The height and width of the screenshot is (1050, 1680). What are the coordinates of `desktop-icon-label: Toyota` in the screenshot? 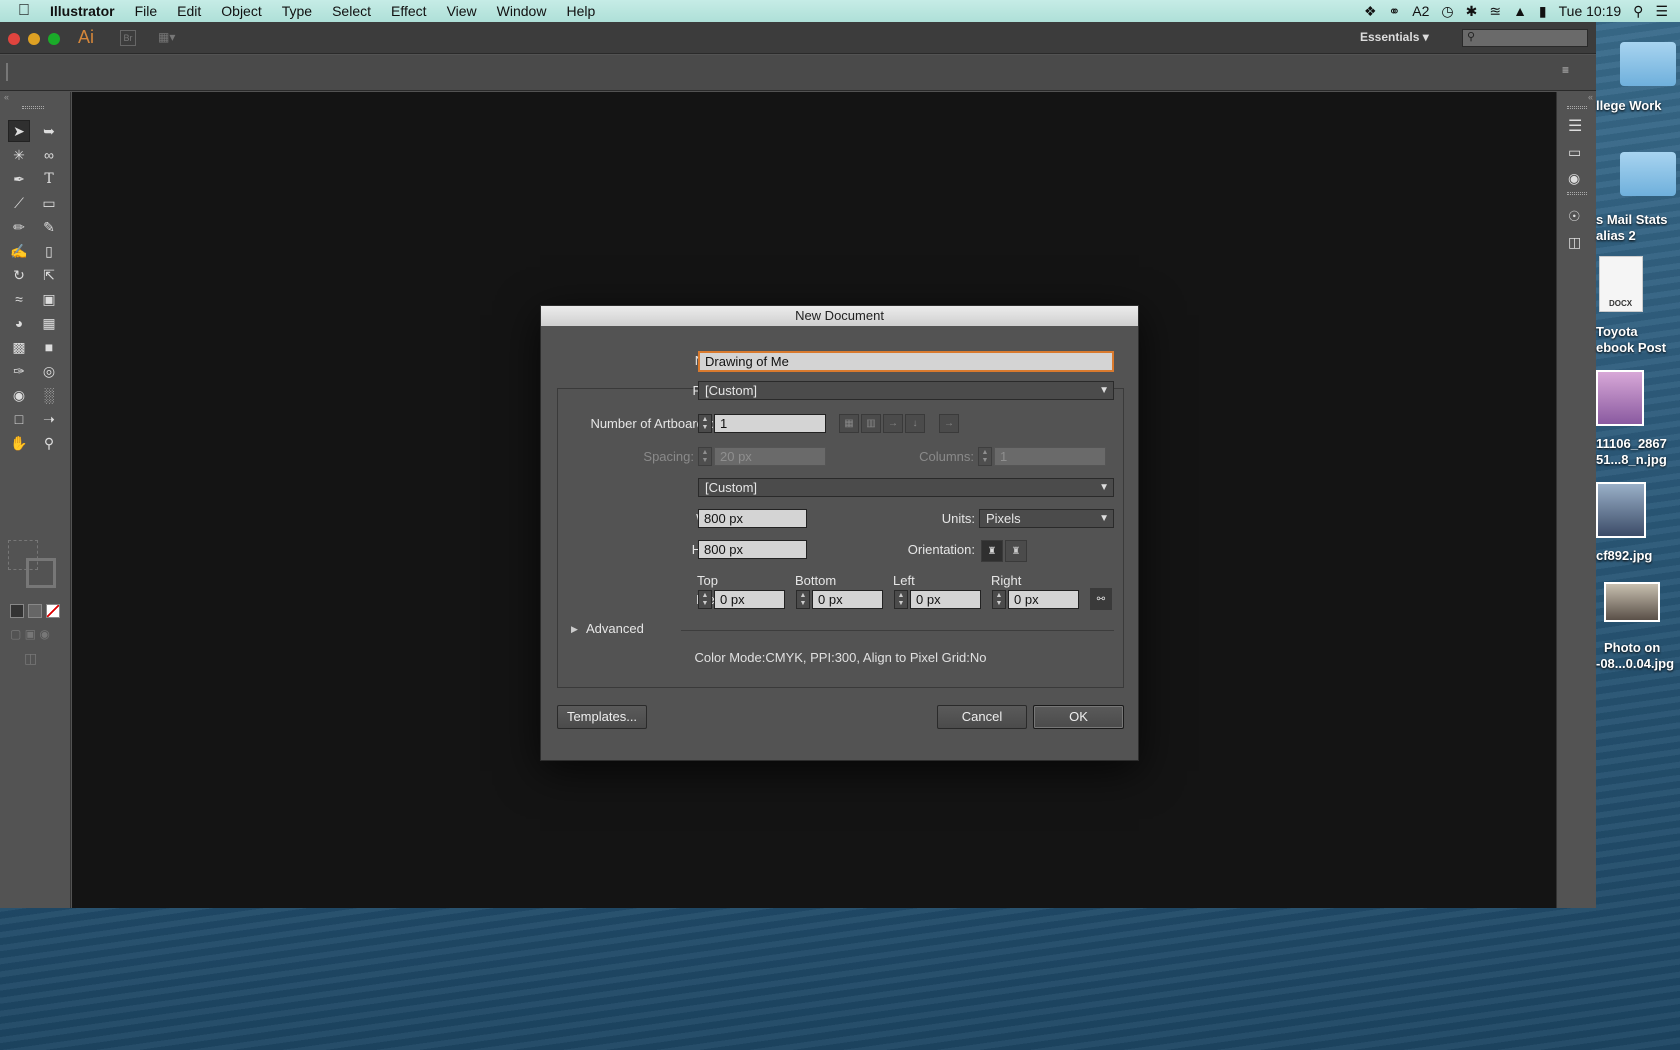 It's located at (1617, 331).